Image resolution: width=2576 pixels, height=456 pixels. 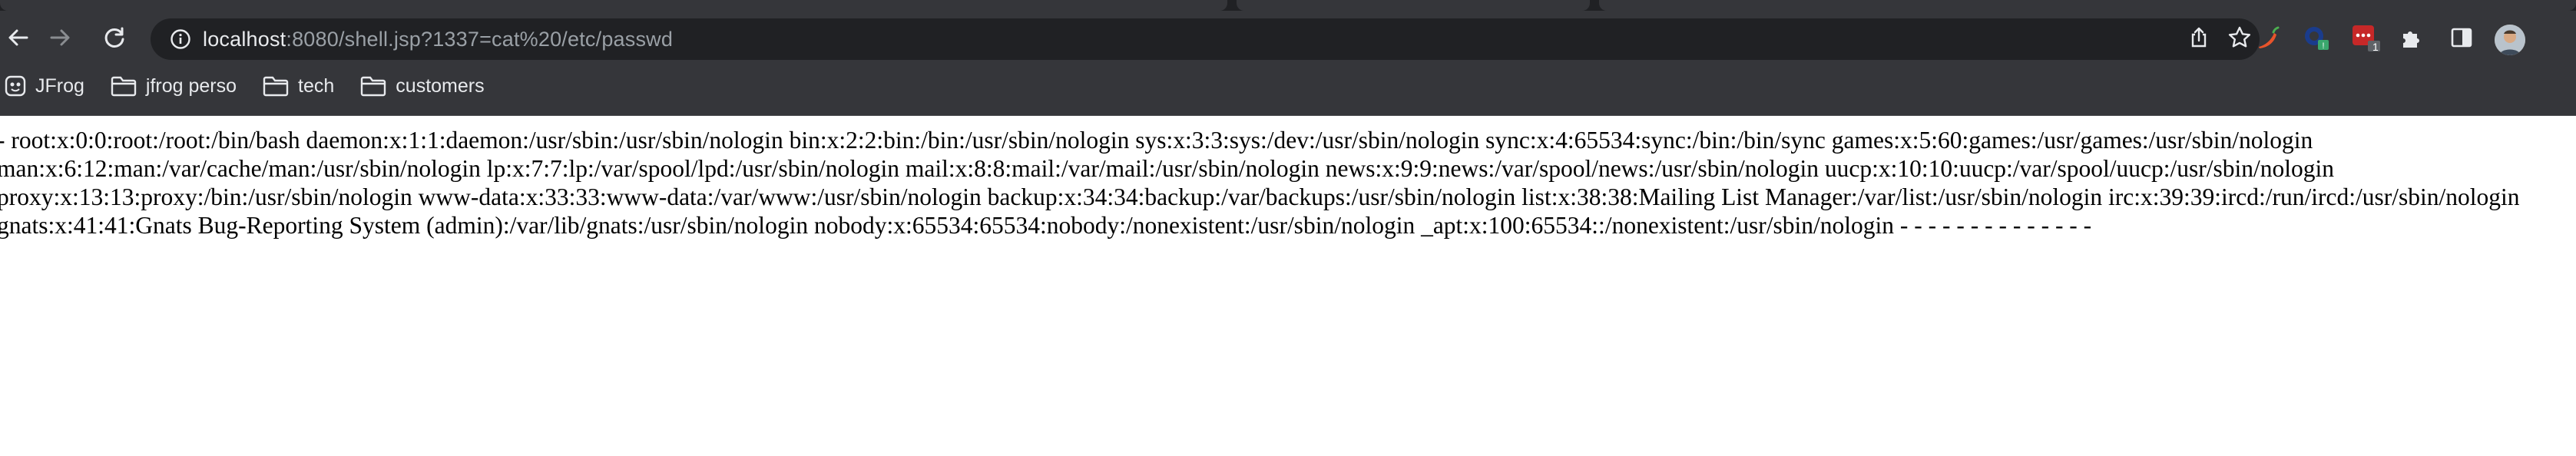 I want to click on reload-icon, so click(x=114, y=37).